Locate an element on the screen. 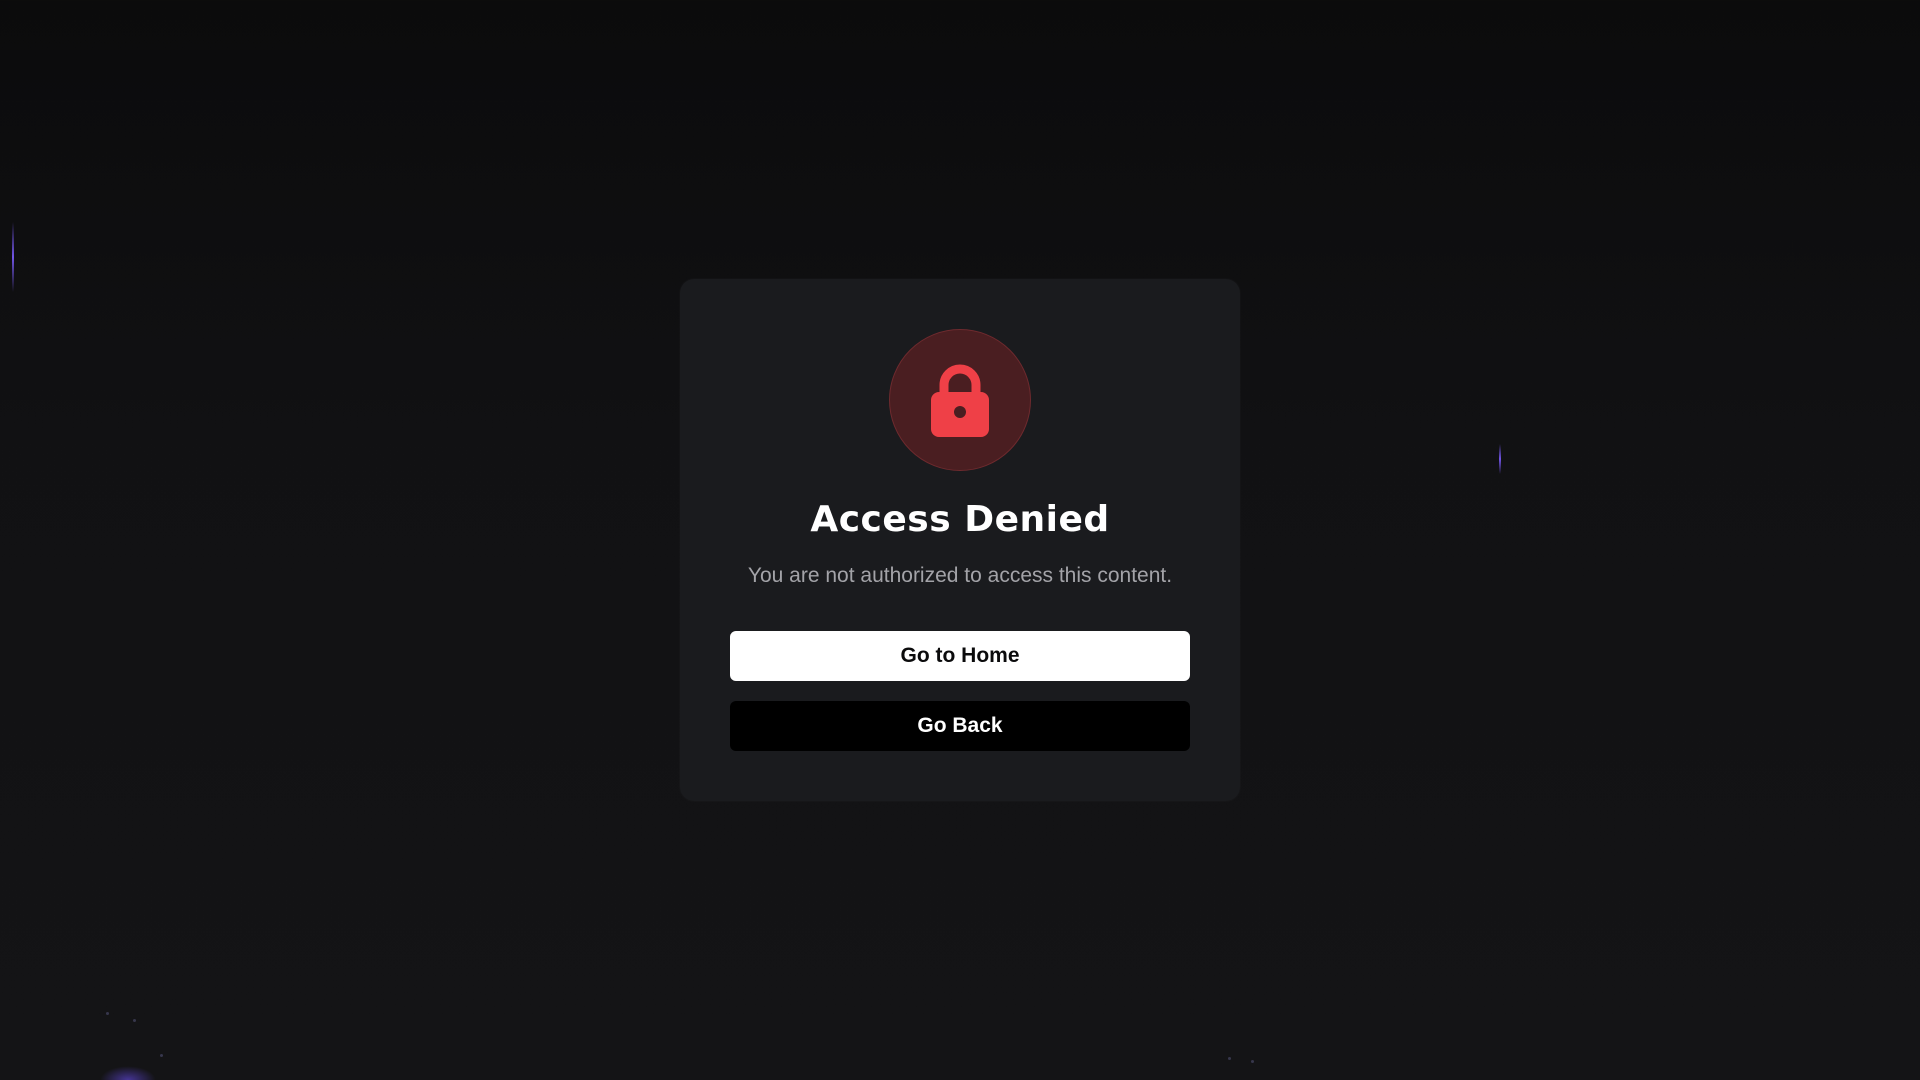 This screenshot has height=1080, width=1920. go-back-button: Go Back is located at coordinates (960, 726).